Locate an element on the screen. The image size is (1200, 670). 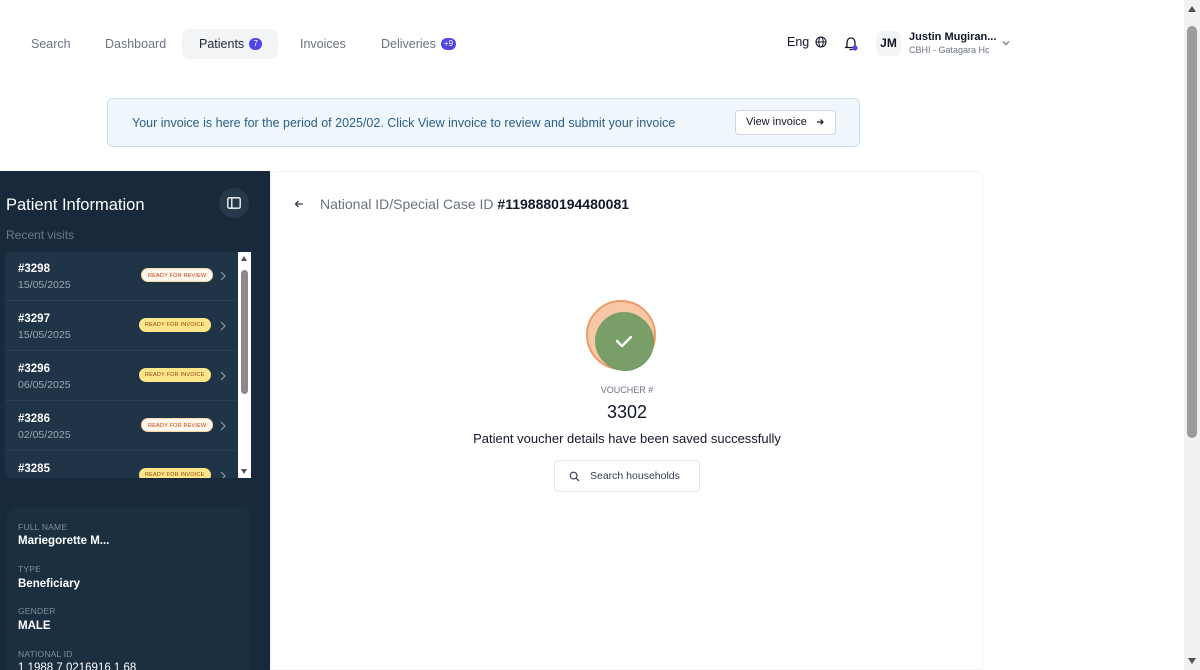
nav-search: Search is located at coordinates (51, 44).